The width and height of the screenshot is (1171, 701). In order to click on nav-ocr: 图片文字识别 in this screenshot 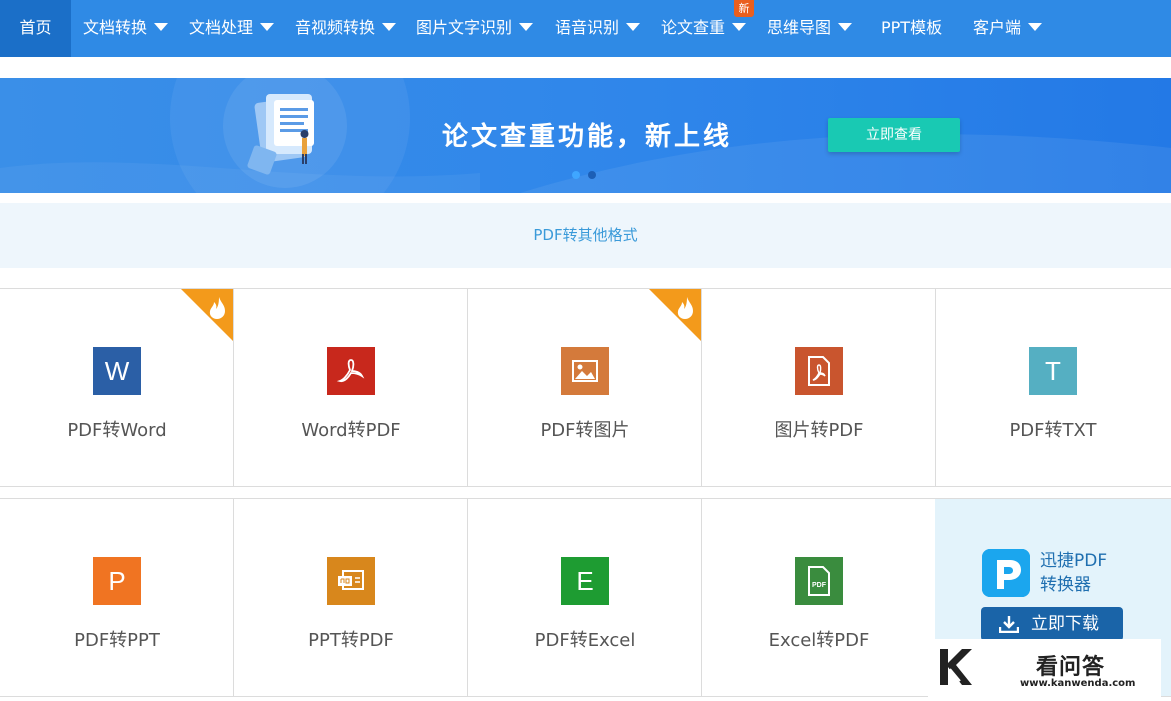, I will do `click(475, 28)`.